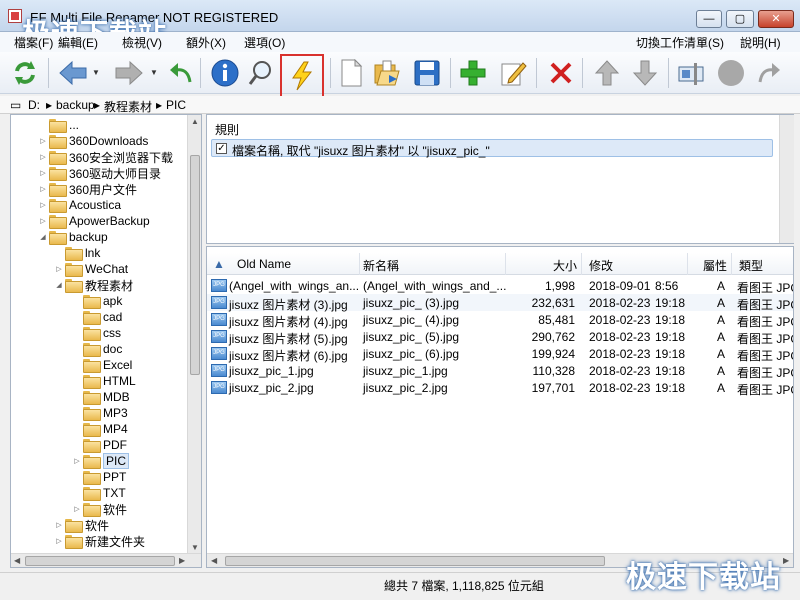 The width and height of the screenshot is (800, 600). What do you see at coordinates (97, 317) in the screenshot?
I see `tree-item: cad` at bounding box center [97, 317].